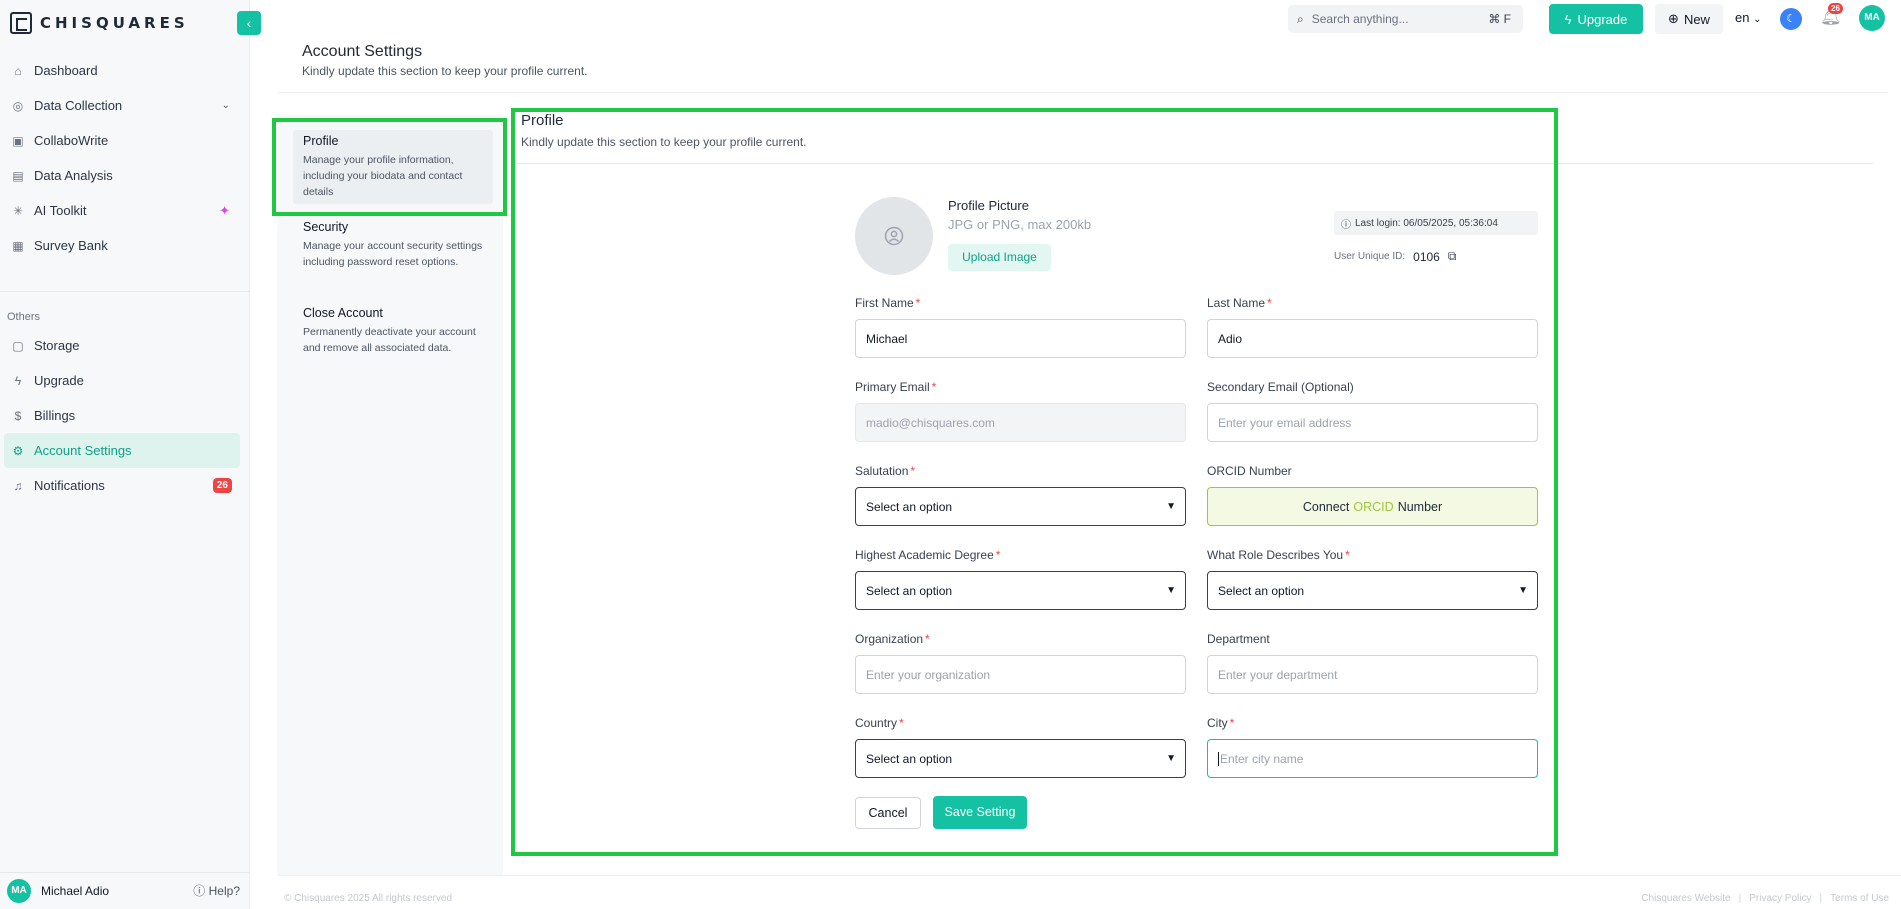  I want to click on sidebar-item-data-analysis: ▤ Data Analysis, so click(122, 175).